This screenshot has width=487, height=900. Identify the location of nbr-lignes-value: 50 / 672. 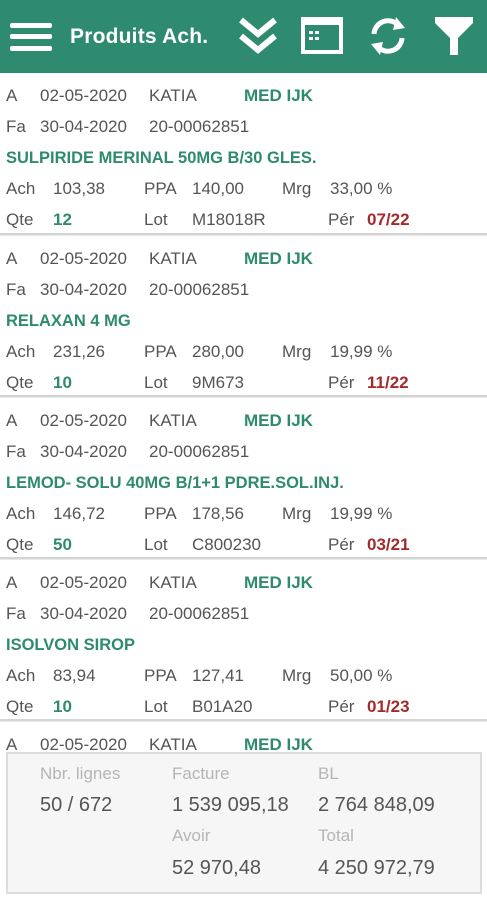
(76, 805).